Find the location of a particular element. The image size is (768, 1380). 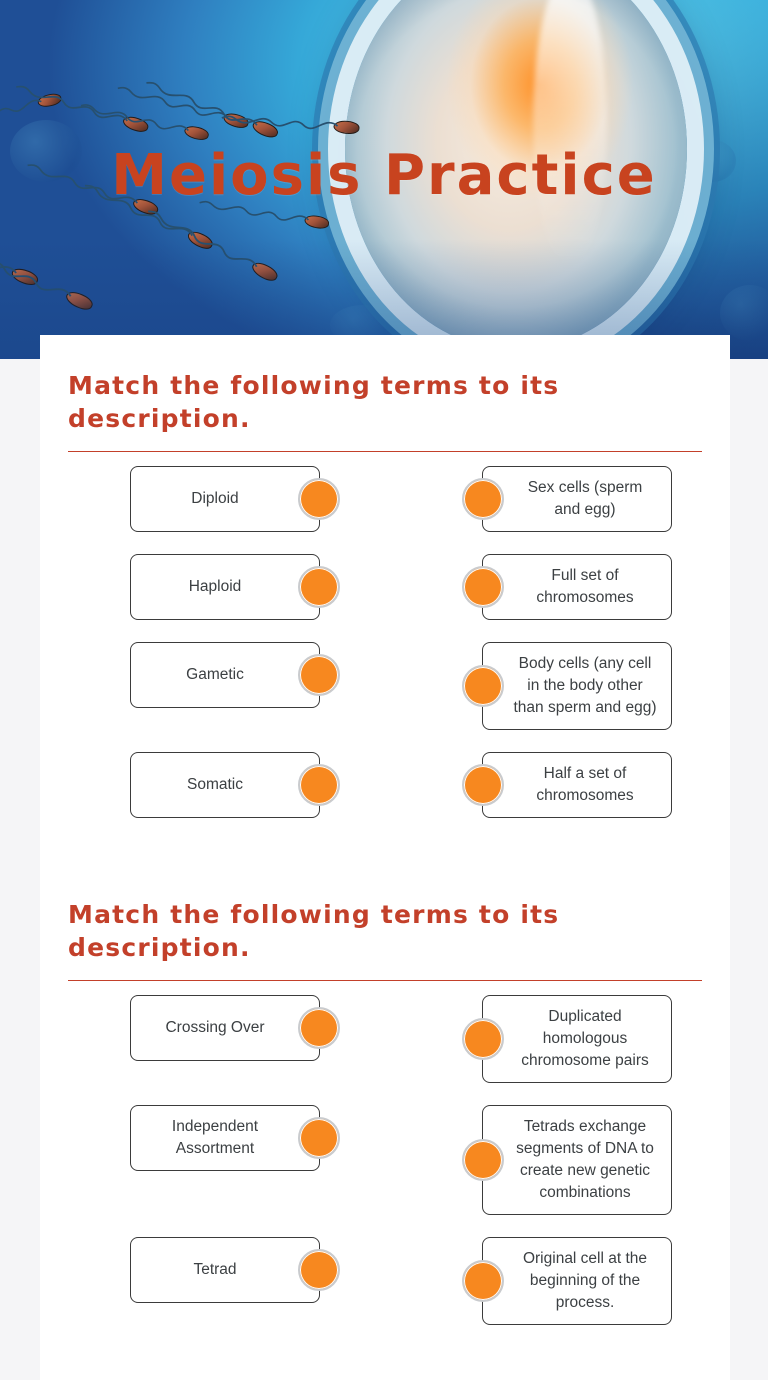

description-box: Half a set of chromosomes is located at coordinates (567, 785).